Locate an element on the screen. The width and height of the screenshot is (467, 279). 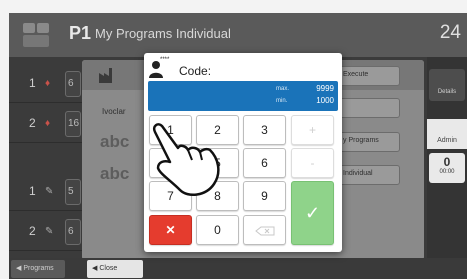
backspace-icon is located at coordinates (264, 231).